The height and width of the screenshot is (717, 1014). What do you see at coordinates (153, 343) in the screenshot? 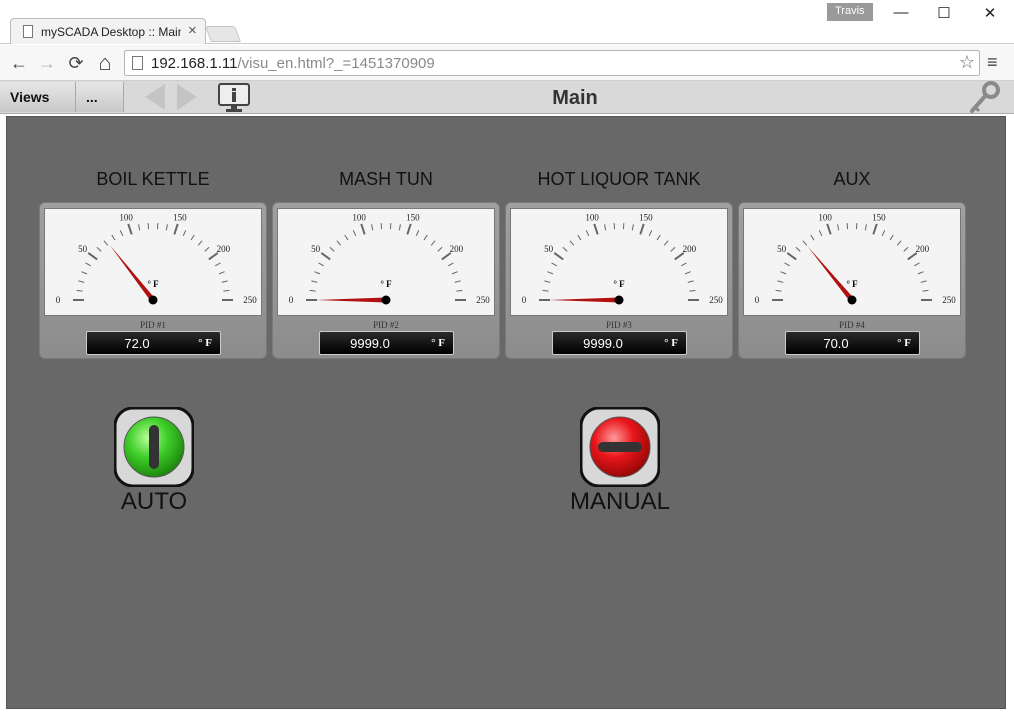
I see `temperature-readout: 72.0 ° F` at bounding box center [153, 343].